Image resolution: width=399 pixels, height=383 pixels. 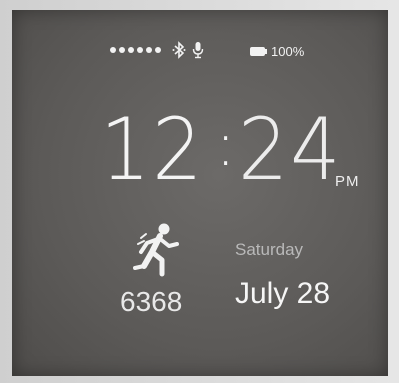 I want to click on signal-dots-icon, so click(x=135, y=50).